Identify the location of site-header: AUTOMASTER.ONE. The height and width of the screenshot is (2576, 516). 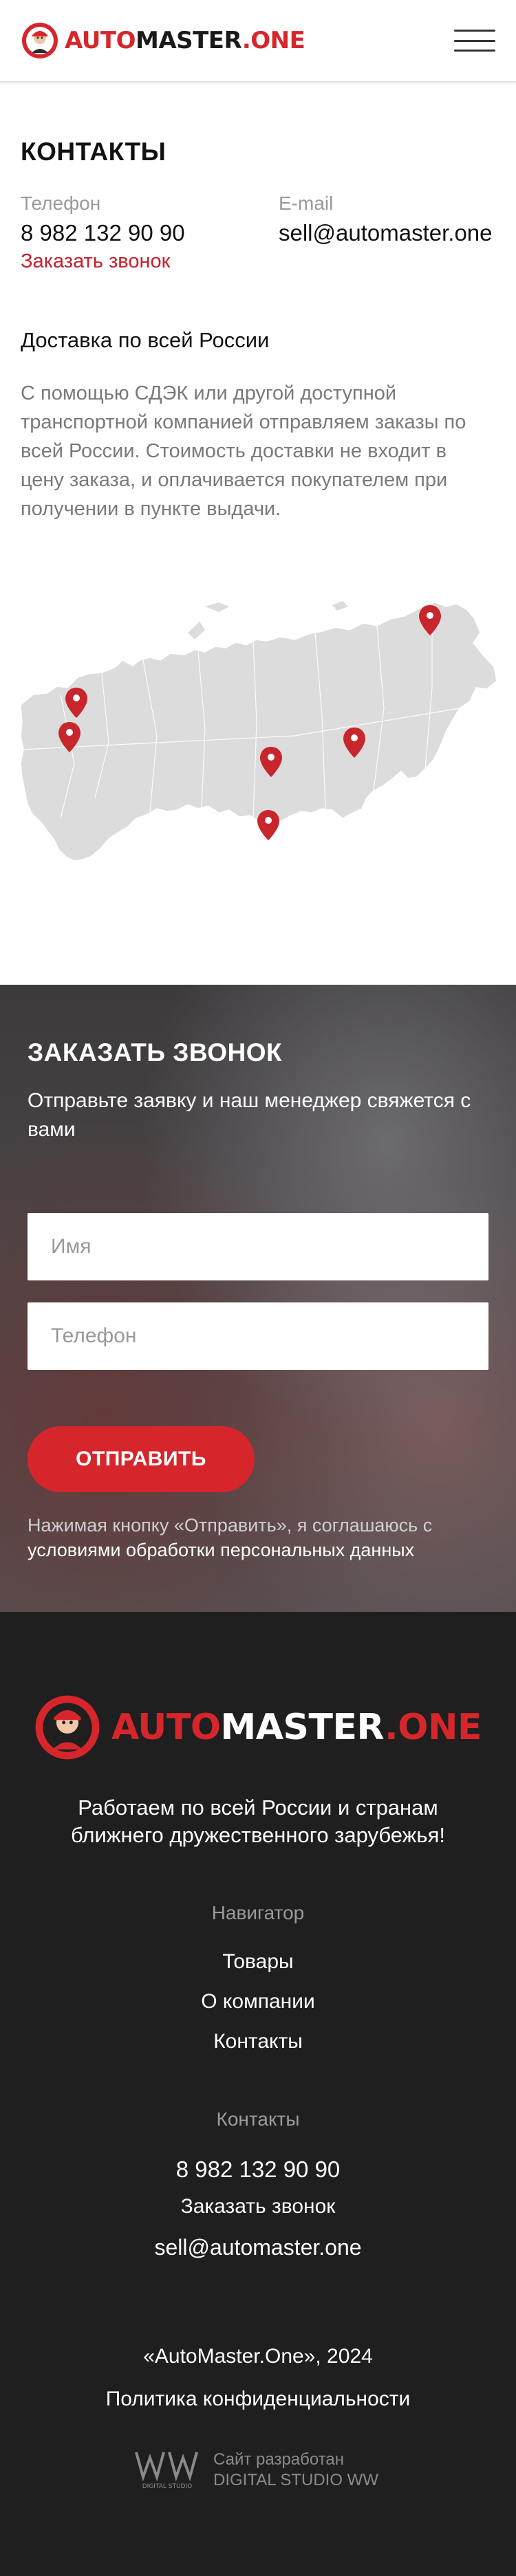
(258, 41).